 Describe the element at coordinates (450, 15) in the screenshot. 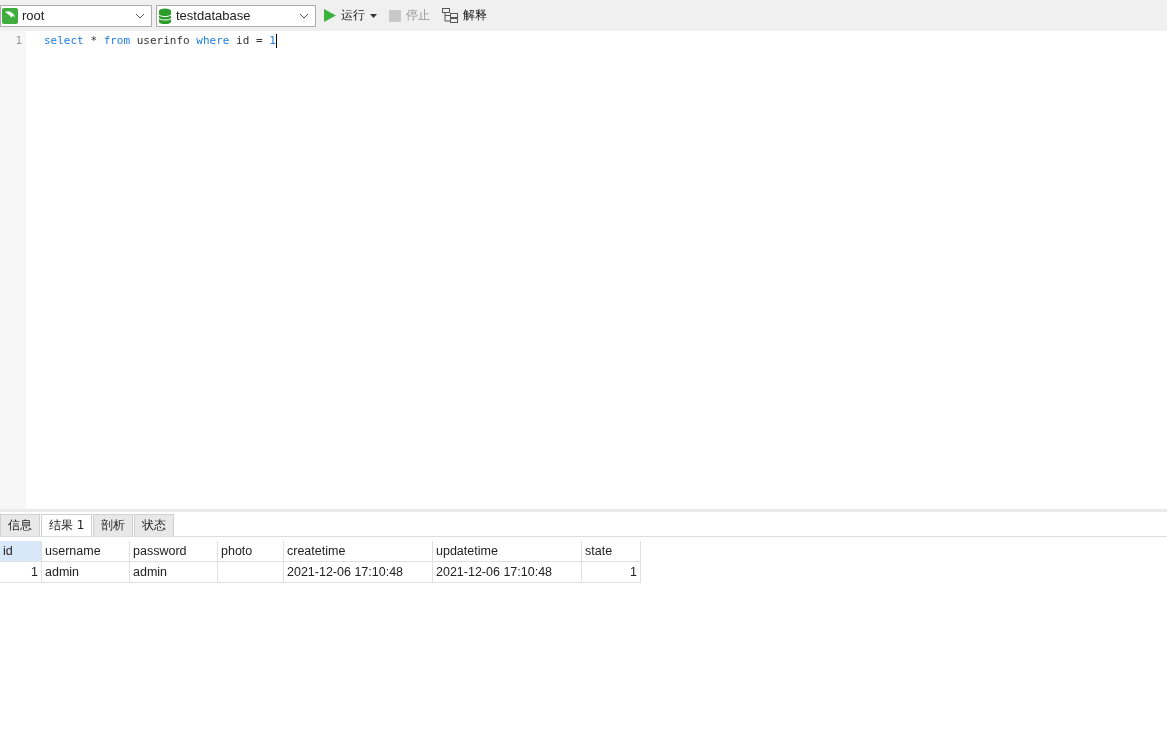

I see `diagram-icon` at that location.